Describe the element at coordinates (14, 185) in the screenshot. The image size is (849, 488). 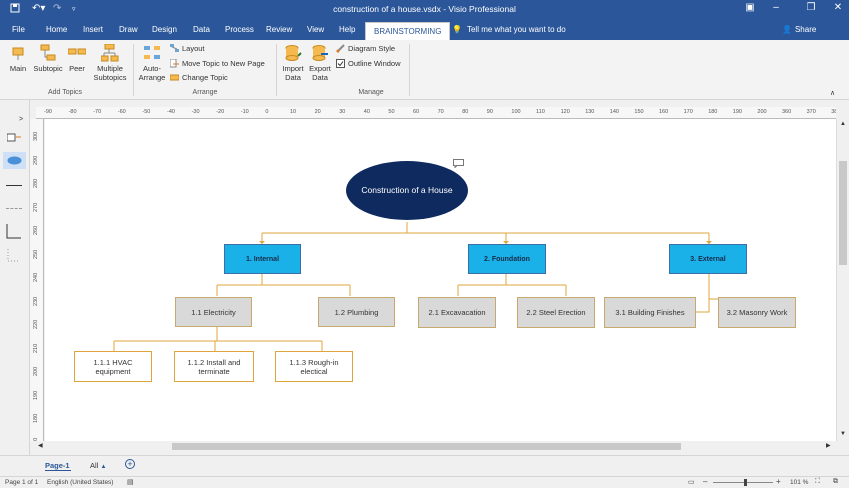
I see `line-shape-icon` at that location.